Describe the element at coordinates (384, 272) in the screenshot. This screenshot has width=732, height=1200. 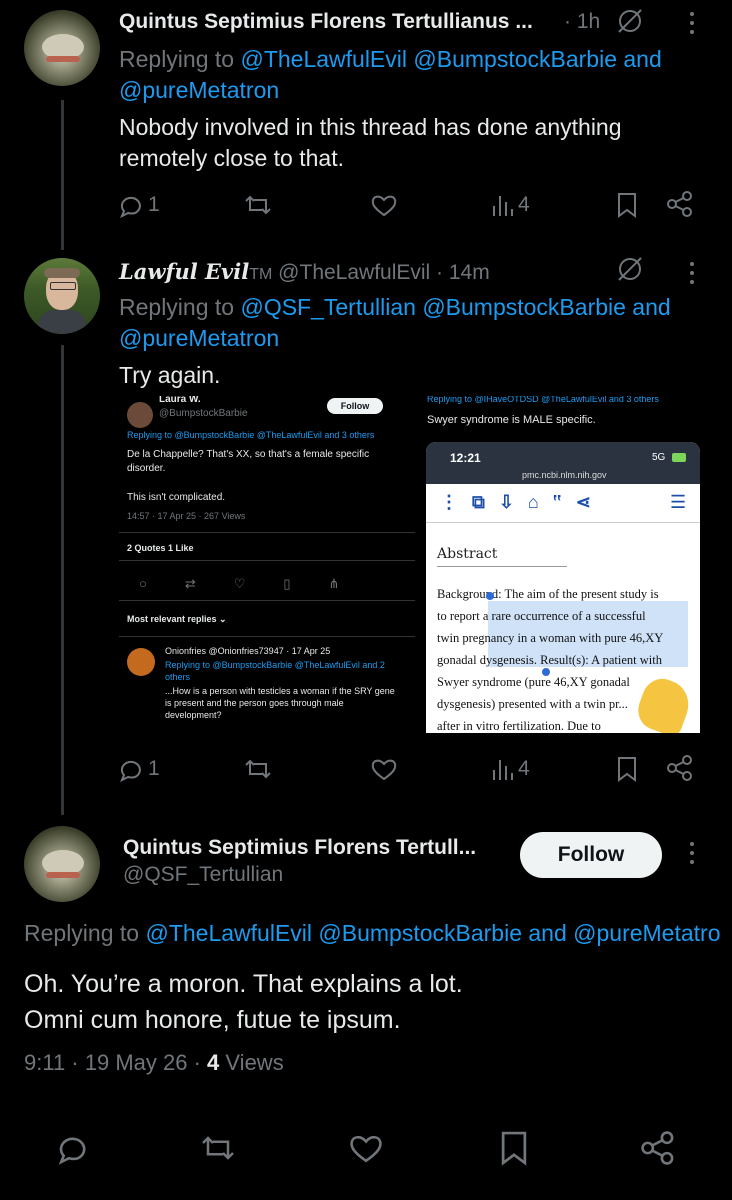
I see `handle-time: @TheLawfulEvil · 14m` at that location.